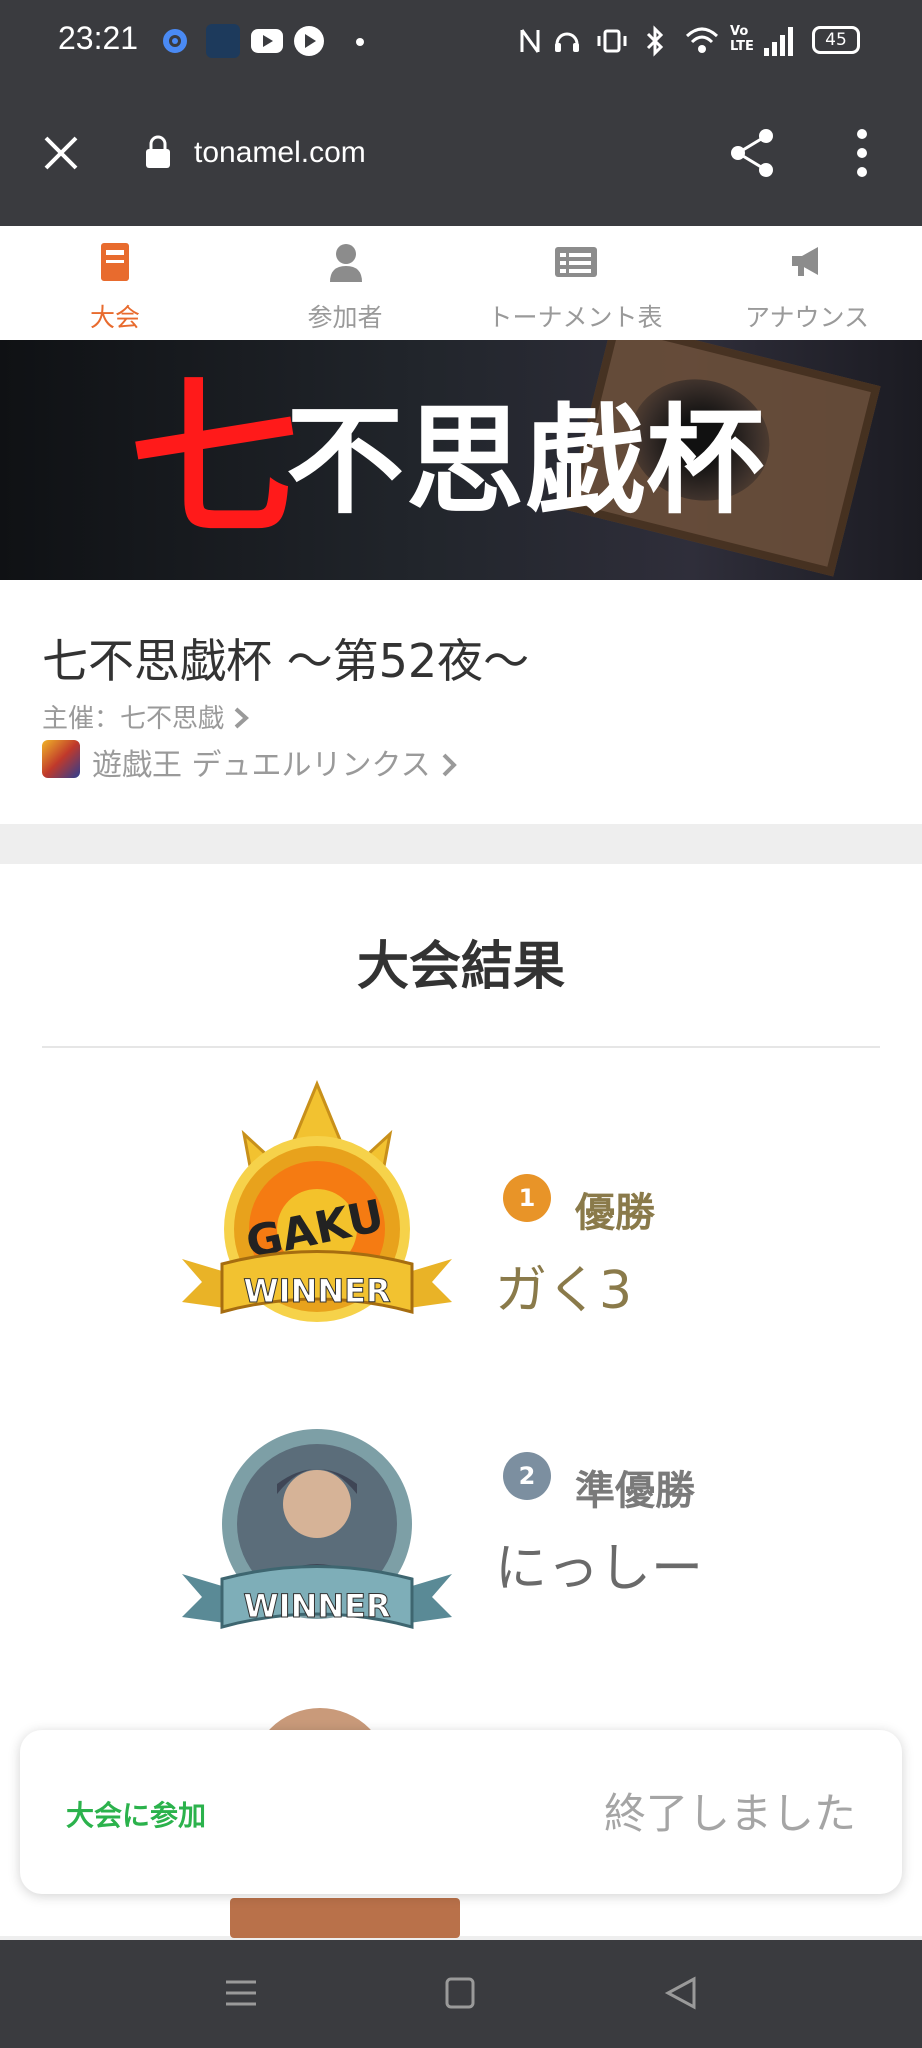 The height and width of the screenshot is (2048, 922). I want to click on tab-bracket: トーナメント表, so click(575, 283).